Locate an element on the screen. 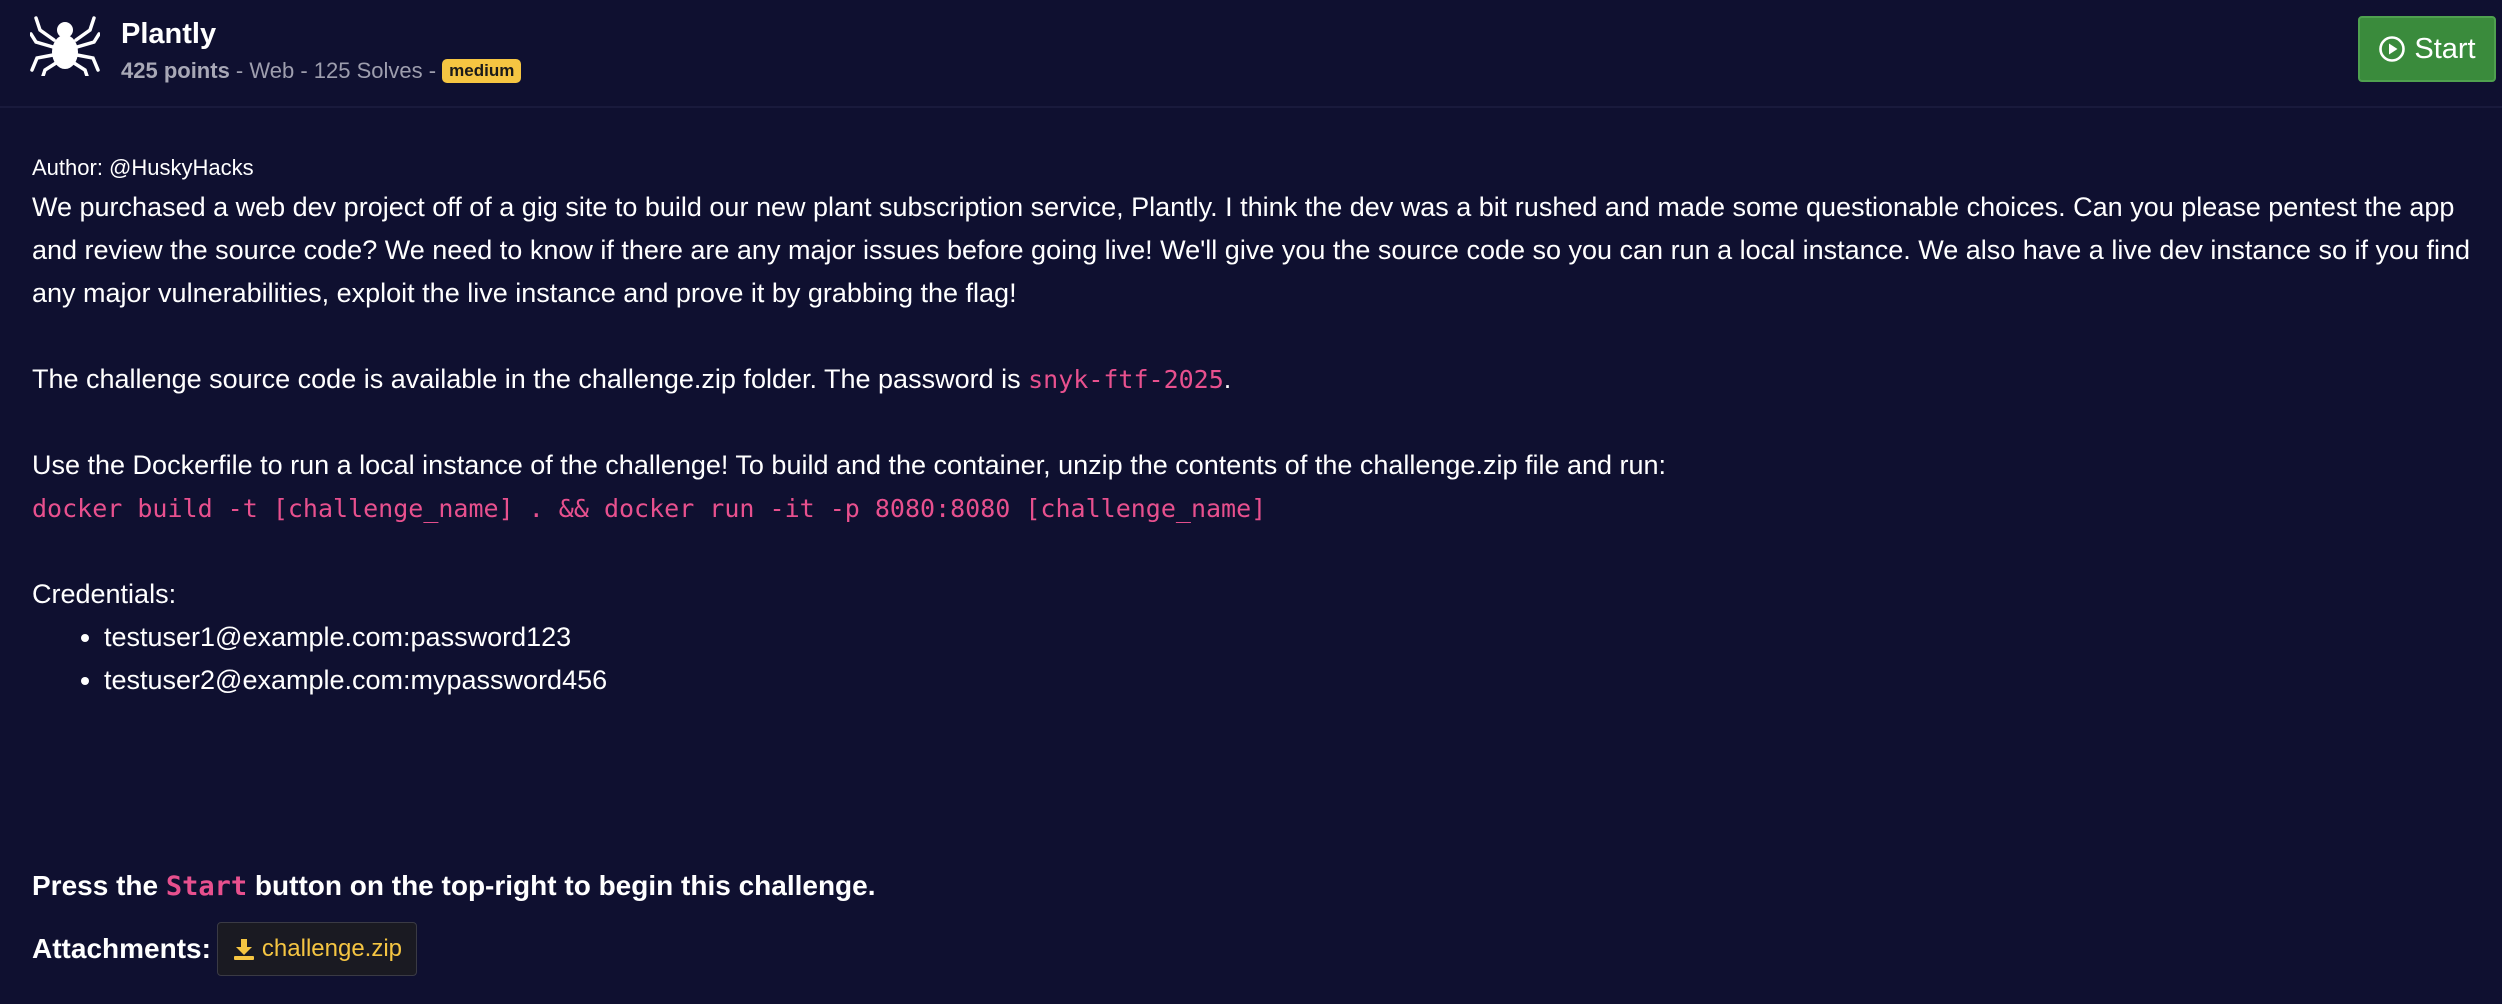  credential-item: testuser1@example.com:password123 is located at coordinates (1293, 637).